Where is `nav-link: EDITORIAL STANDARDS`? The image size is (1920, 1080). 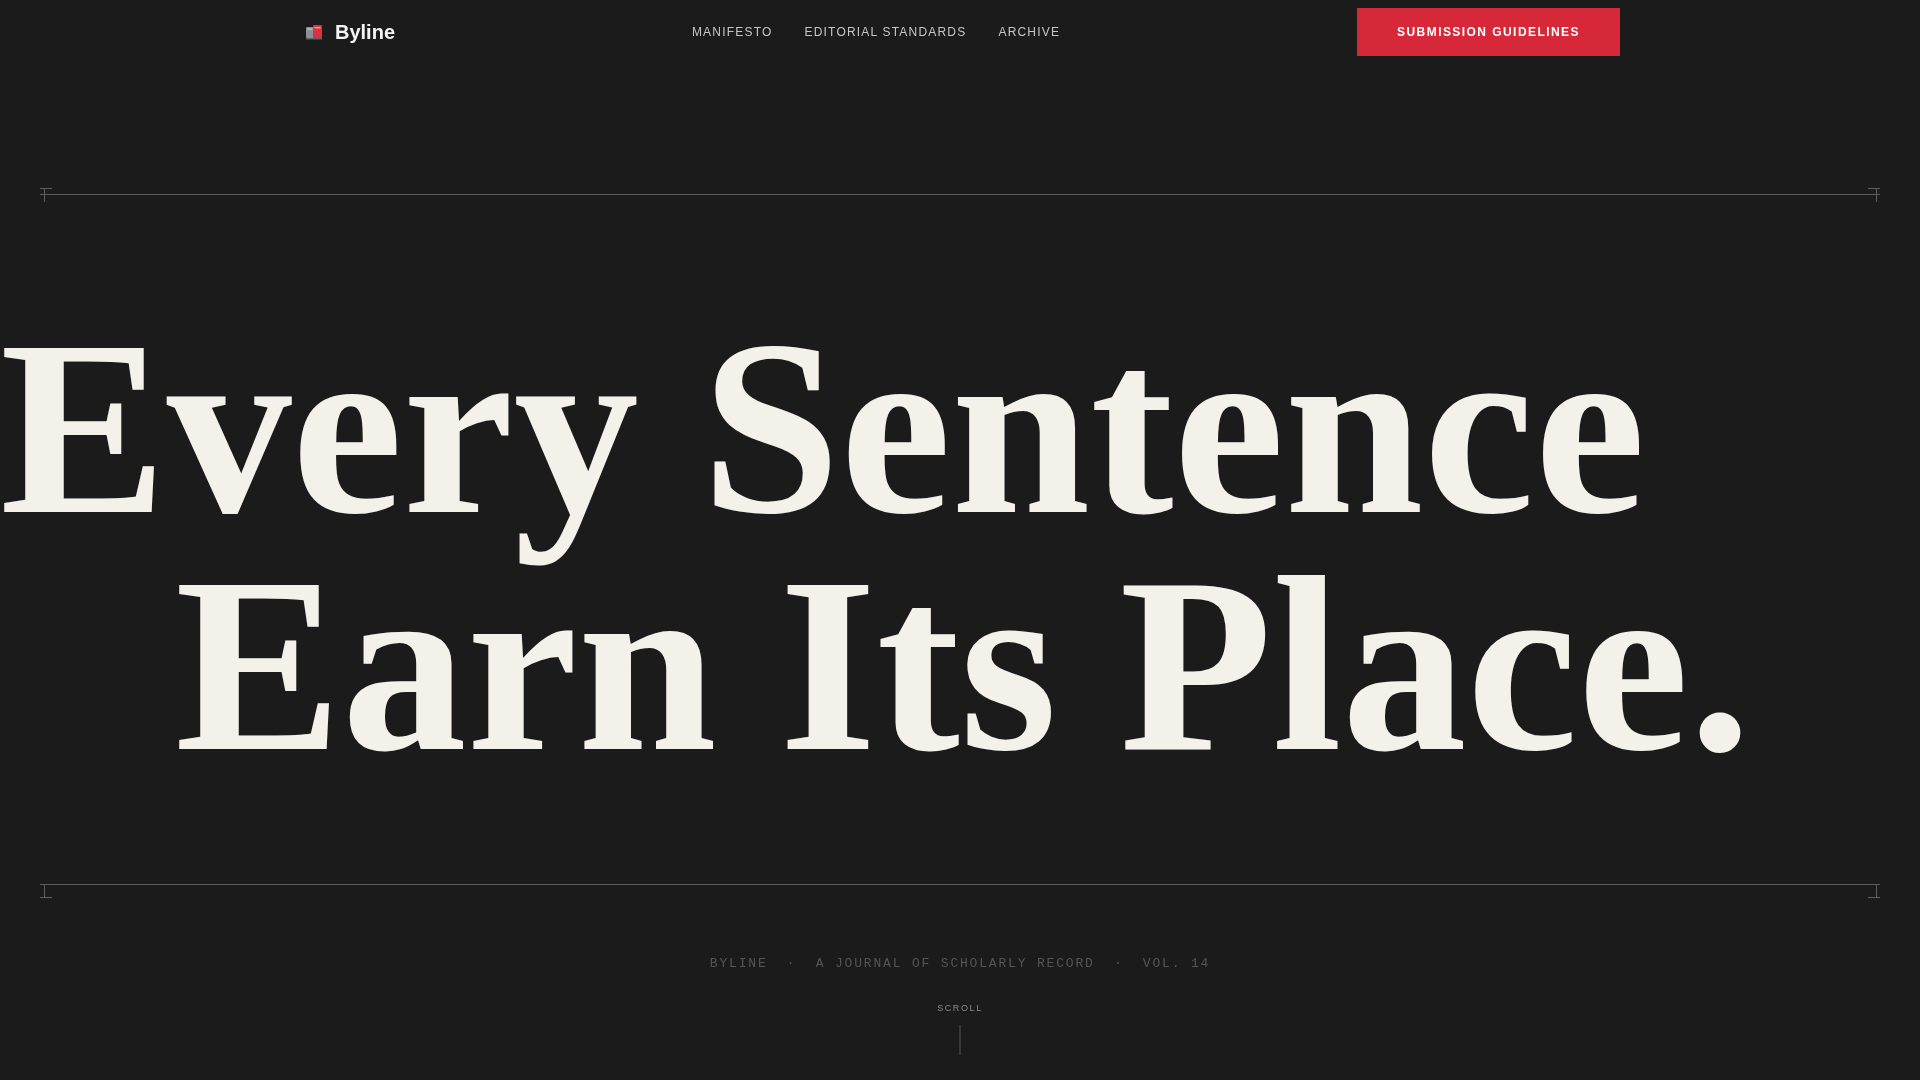 nav-link: EDITORIAL STANDARDS is located at coordinates (885, 32).